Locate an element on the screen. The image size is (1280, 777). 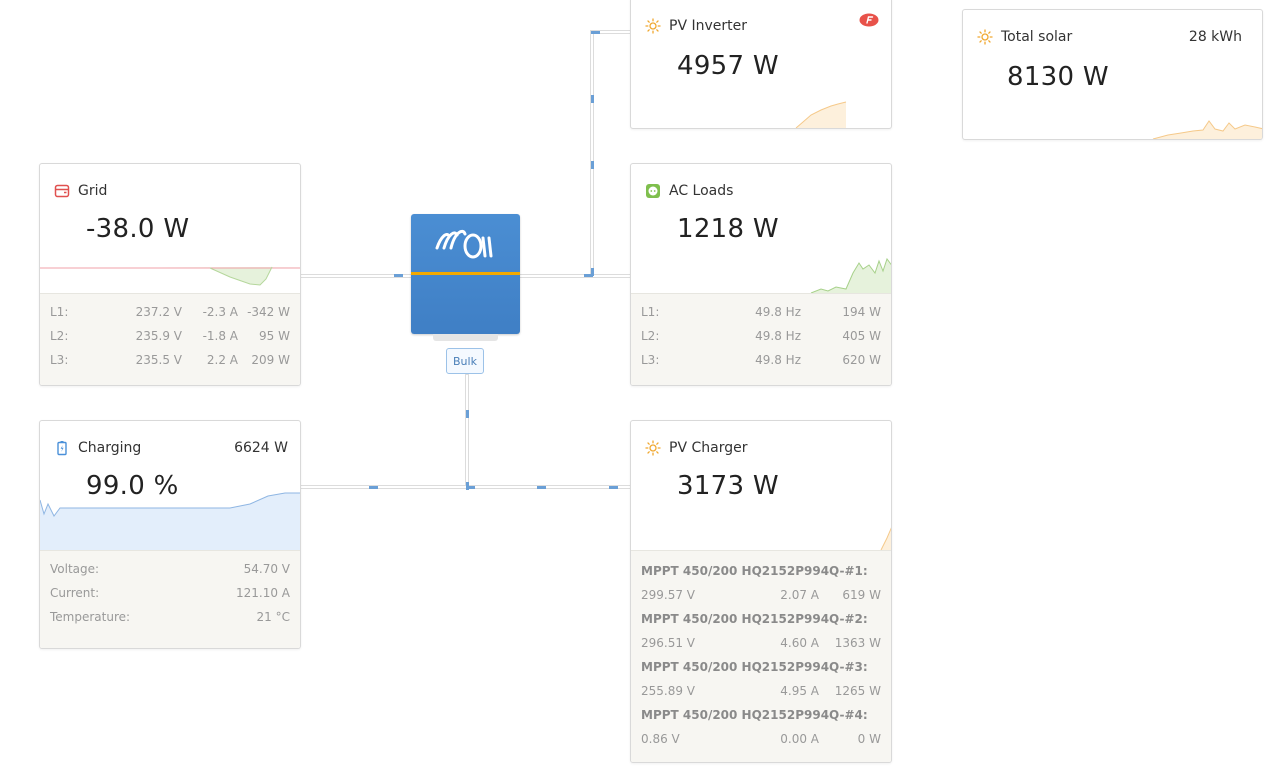
pv-charger-sparkline is located at coordinates (885, 538).